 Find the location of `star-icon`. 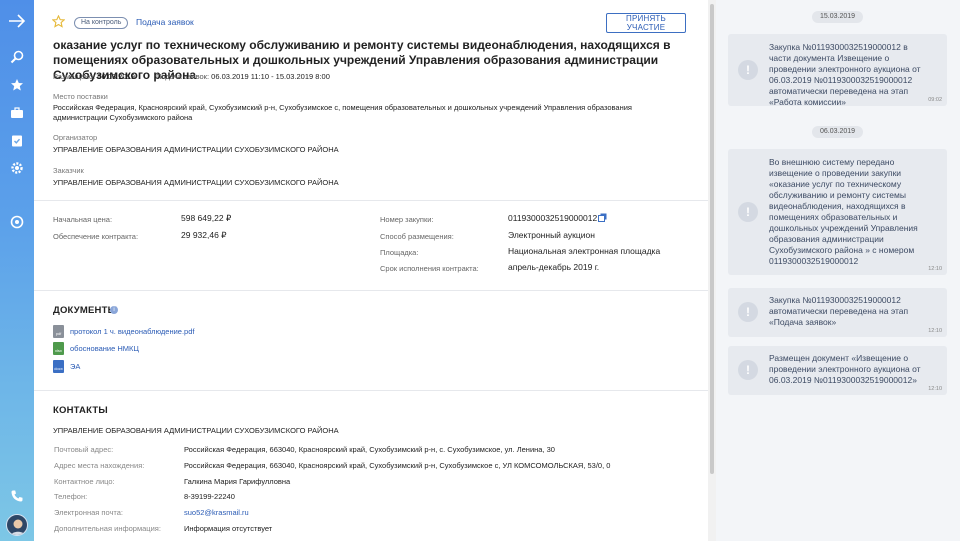

star-icon is located at coordinates (17, 85).